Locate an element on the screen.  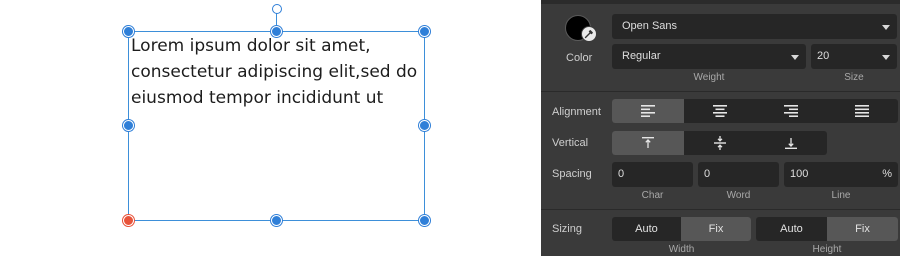
line-spacing-unit: % is located at coordinates (887, 174).